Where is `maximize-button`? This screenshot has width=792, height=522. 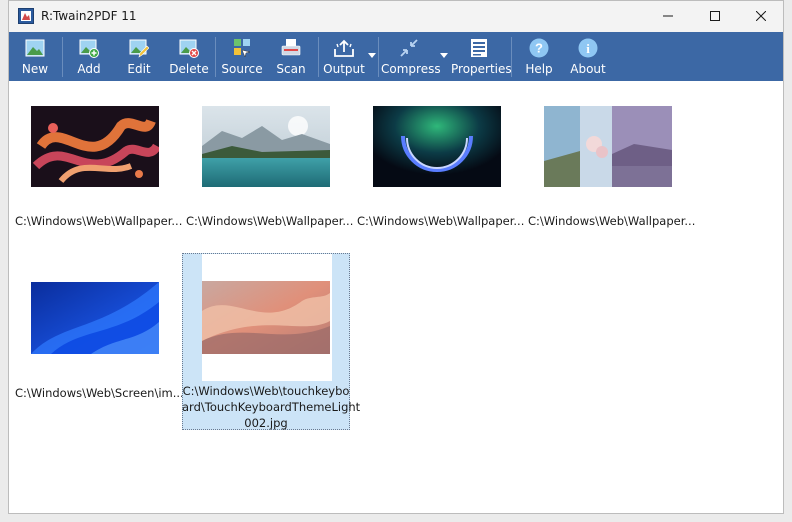
maximize-button is located at coordinates (715, 16).